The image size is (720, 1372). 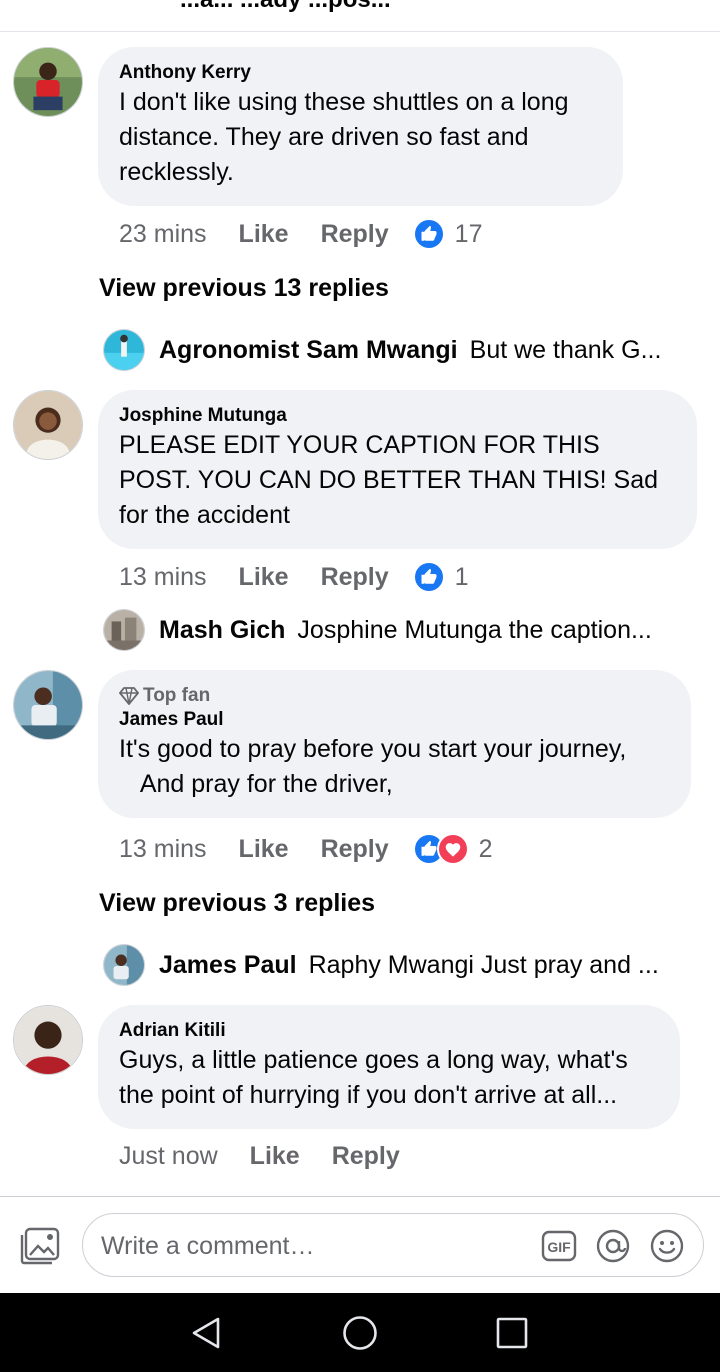 What do you see at coordinates (311, 1246) in the screenshot?
I see `comment-input` at bounding box center [311, 1246].